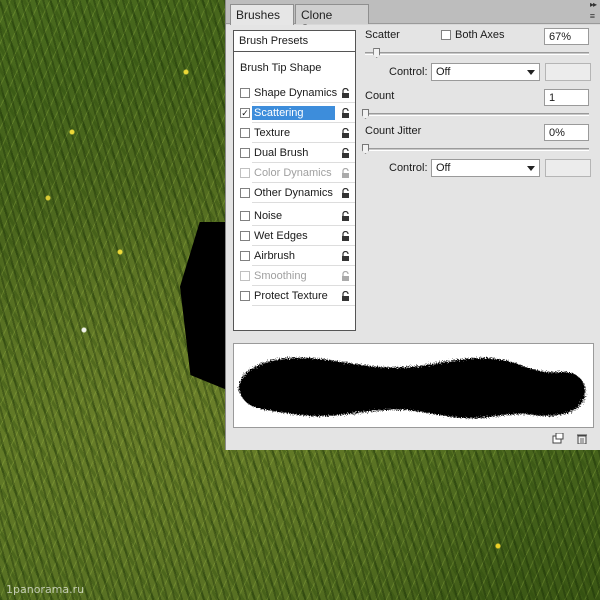 Image resolution: width=600 pixels, height=600 pixels. What do you see at coordinates (45, 589) in the screenshot?
I see `watermark: 1panorama.ru` at bounding box center [45, 589].